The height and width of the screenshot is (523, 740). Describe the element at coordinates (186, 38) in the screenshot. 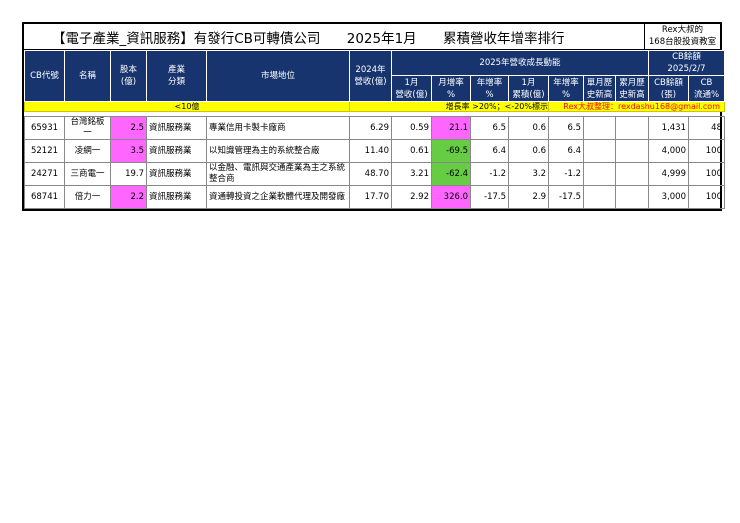

I see `title-part-industry: 【電子產業_資訊服務】有發行CB可轉債公司` at that location.